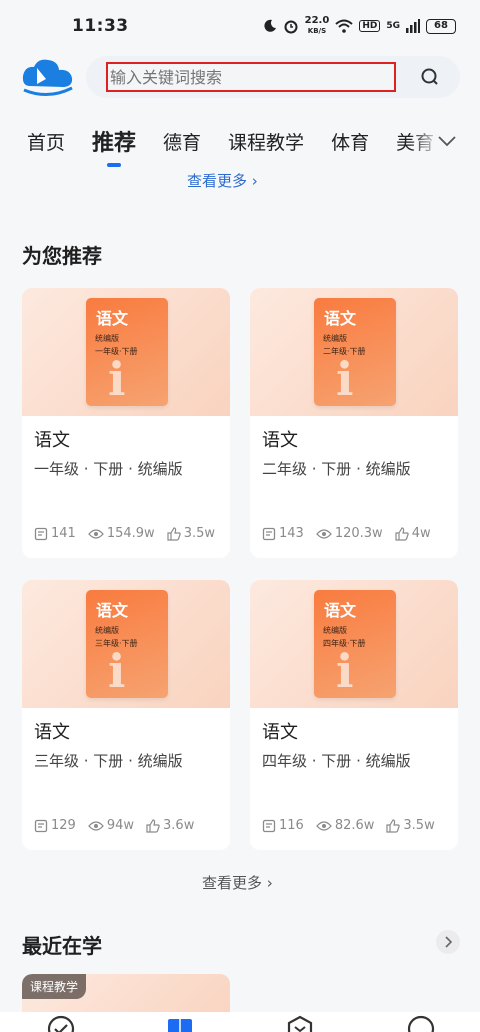 The height and width of the screenshot is (1032, 480). What do you see at coordinates (120, 825) in the screenshot?
I see `course-stats: 129 94w 3.6w` at bounding box center [120, 825].